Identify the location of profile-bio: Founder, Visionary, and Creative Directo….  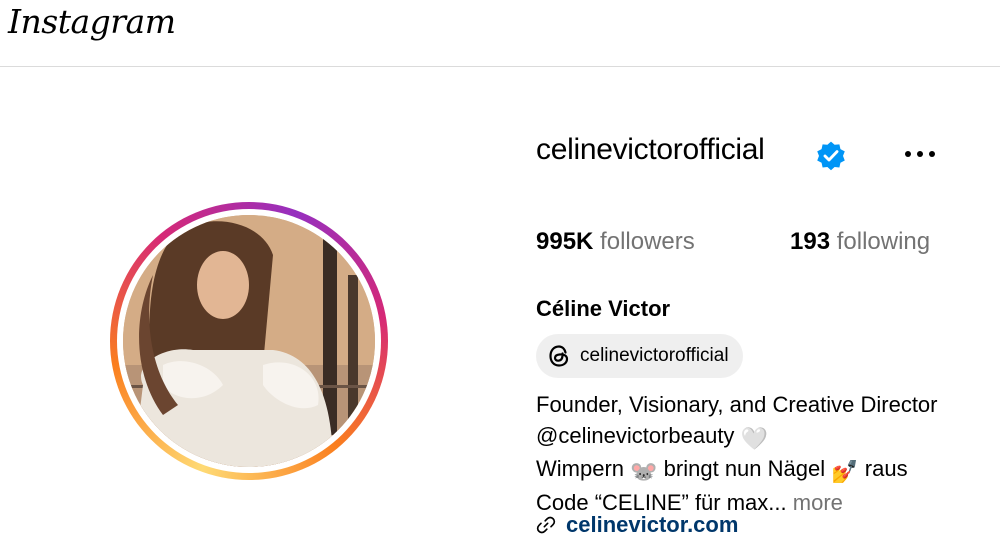
(737, 453).